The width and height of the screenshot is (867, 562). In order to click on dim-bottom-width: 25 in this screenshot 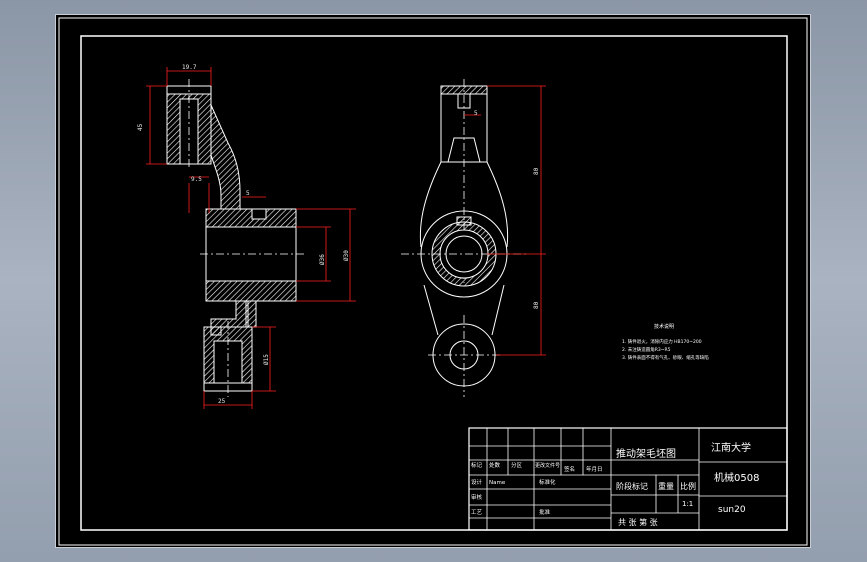, I will do `click(222, 401)`.